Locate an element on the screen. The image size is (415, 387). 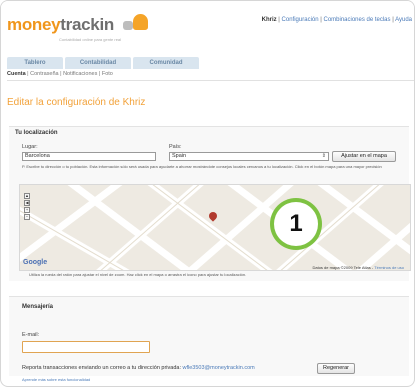
email-input is located at coordinates (86, 347).